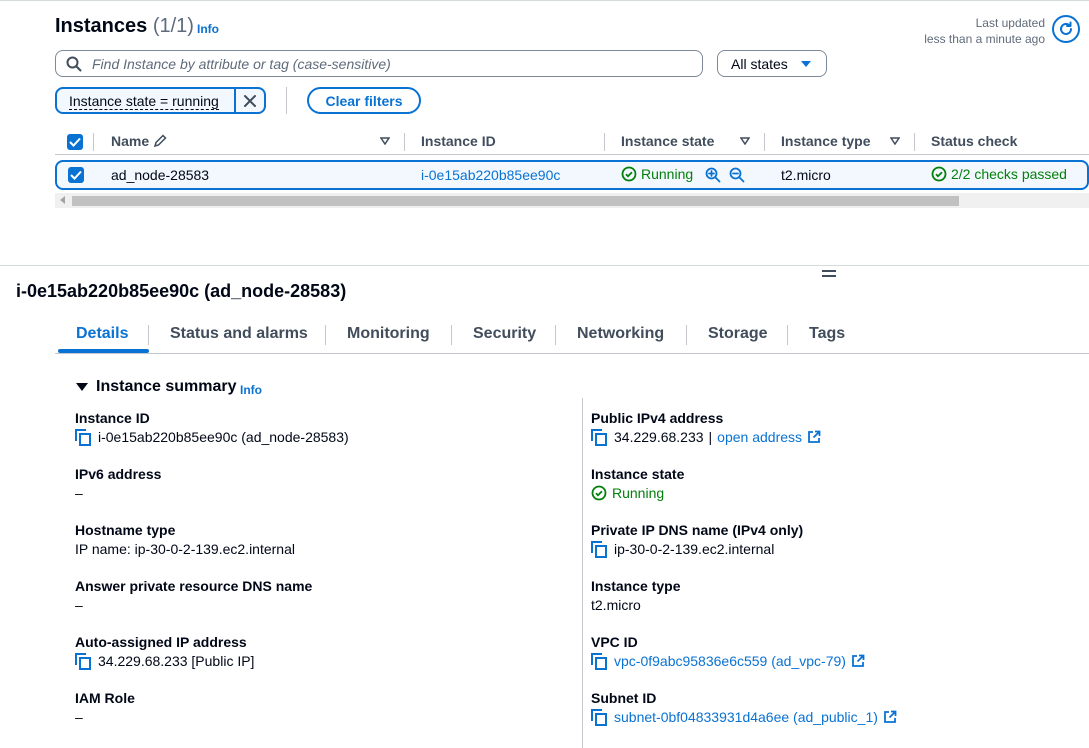 This screenshot has width=1089, height=748. I want to click on cell-instance-id-link: i-0e15ab220b85ee90c, so click(490, 175).